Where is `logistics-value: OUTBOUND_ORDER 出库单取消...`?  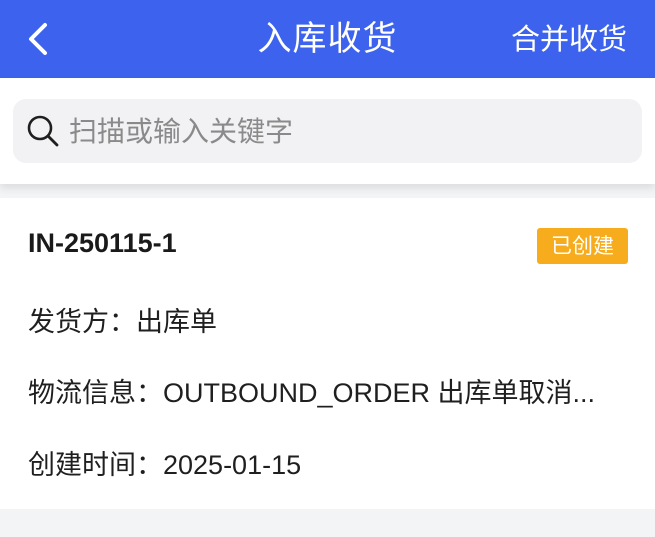 logistics-value: OUTBOUND_ORDER 出库单取消... is located at coordinates (379, 393).